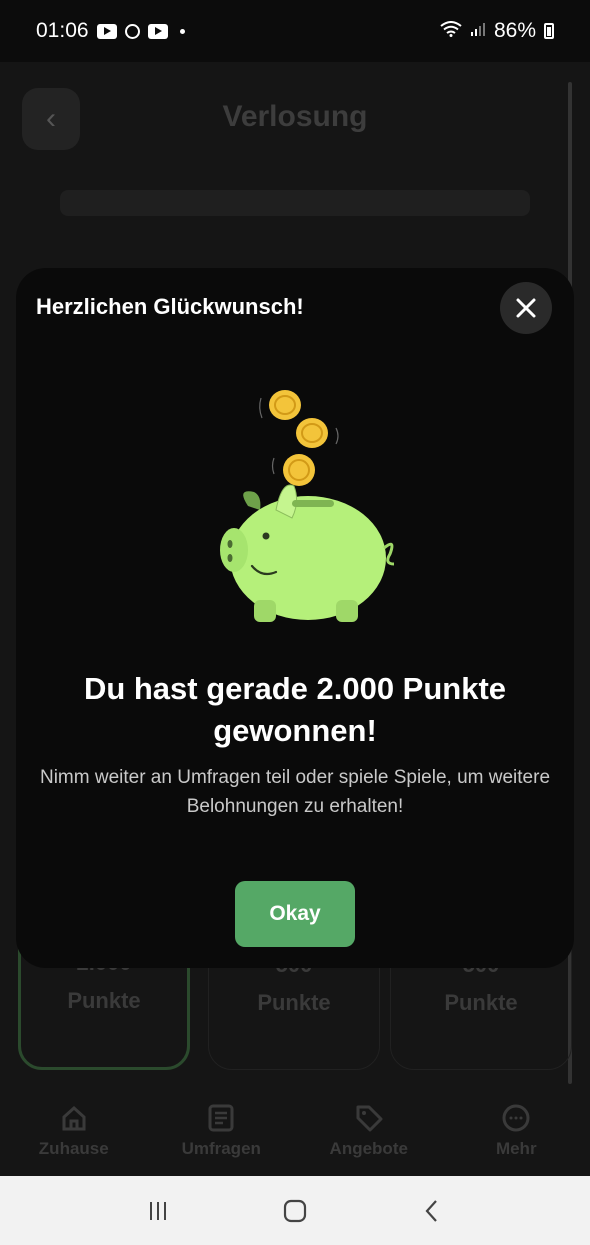 This screenshot has height=1245, width=590. I want to click on close-icon, so click(526, 308).